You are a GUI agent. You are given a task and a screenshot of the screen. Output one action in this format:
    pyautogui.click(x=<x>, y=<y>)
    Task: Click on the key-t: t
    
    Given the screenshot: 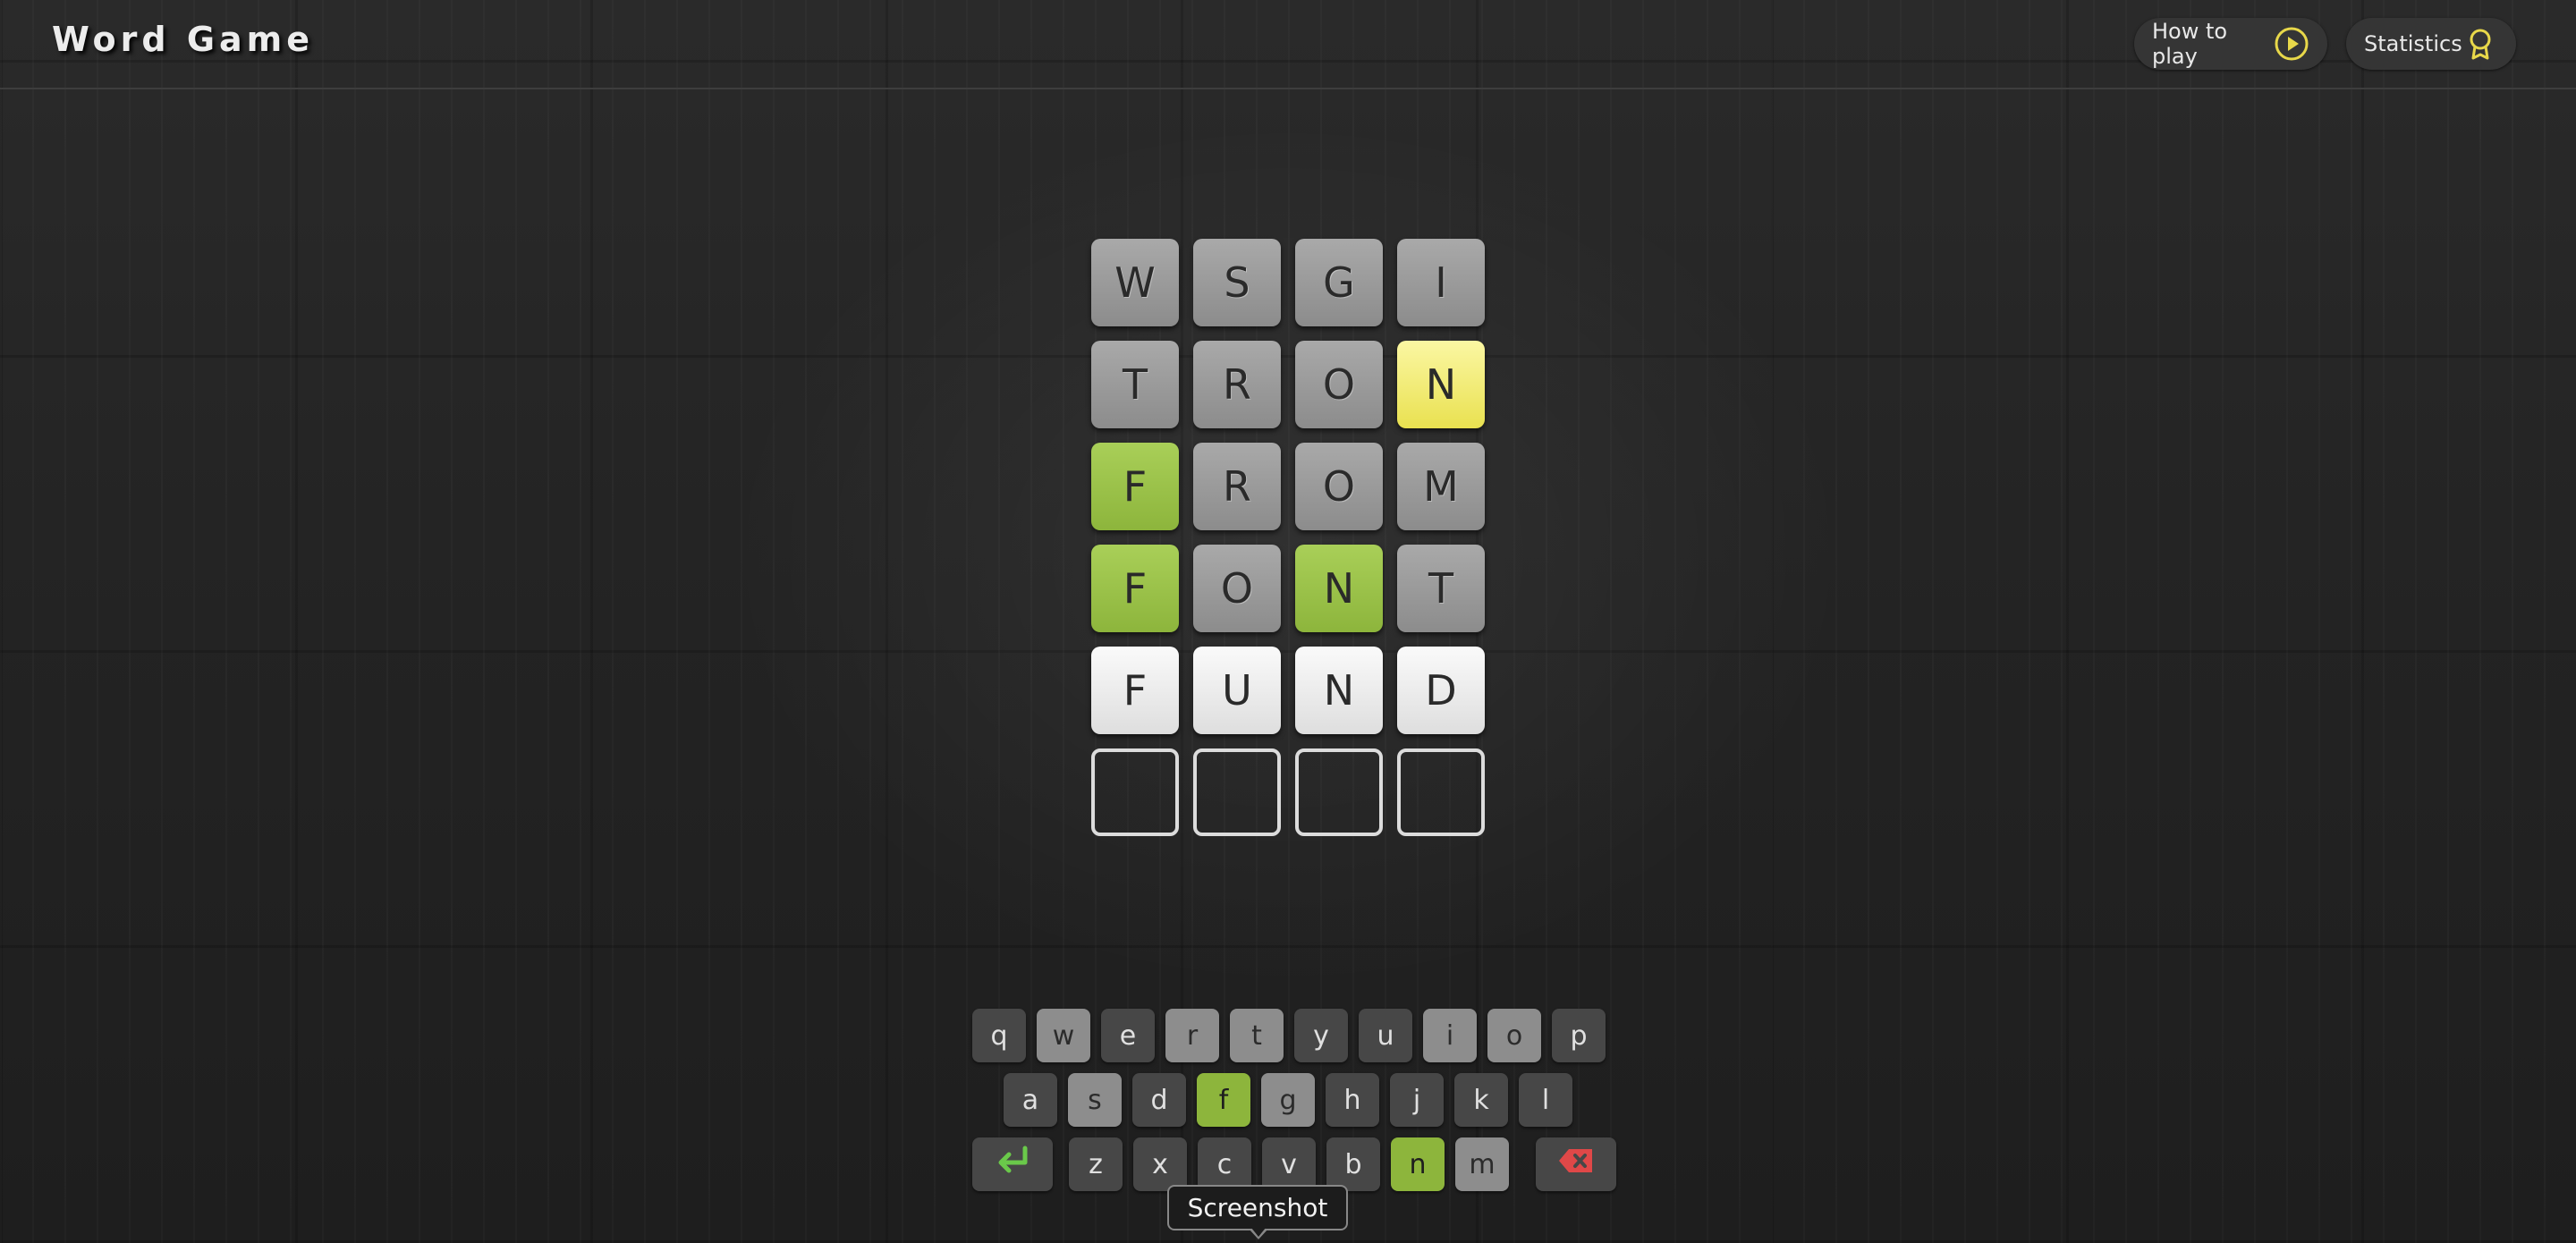 What is the action you would take?
    pyautogui.click(x=1257, y=1035)
    